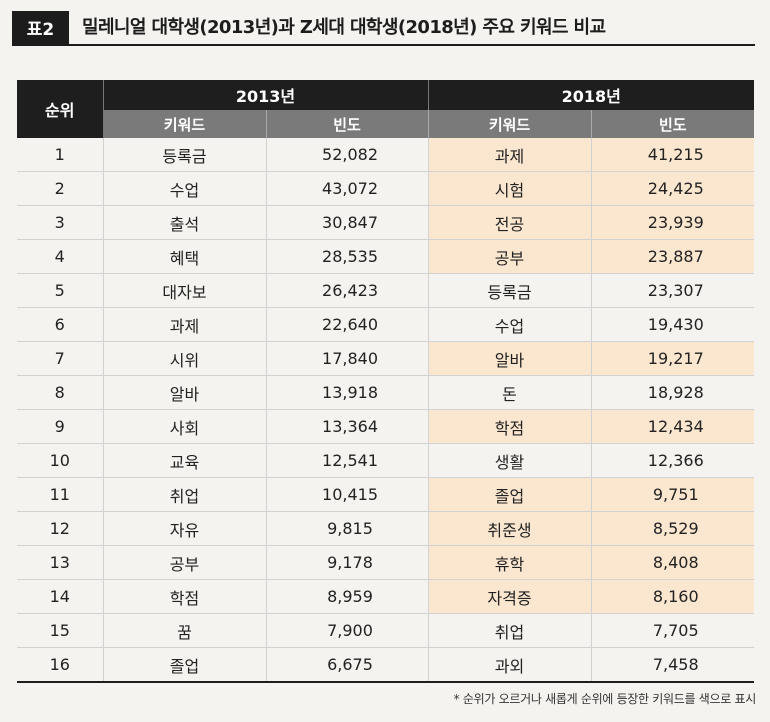  Describe the element at coordinates (347, 392) in the screenshot. I see `frequency-2013-cell: 13,918` at that location.